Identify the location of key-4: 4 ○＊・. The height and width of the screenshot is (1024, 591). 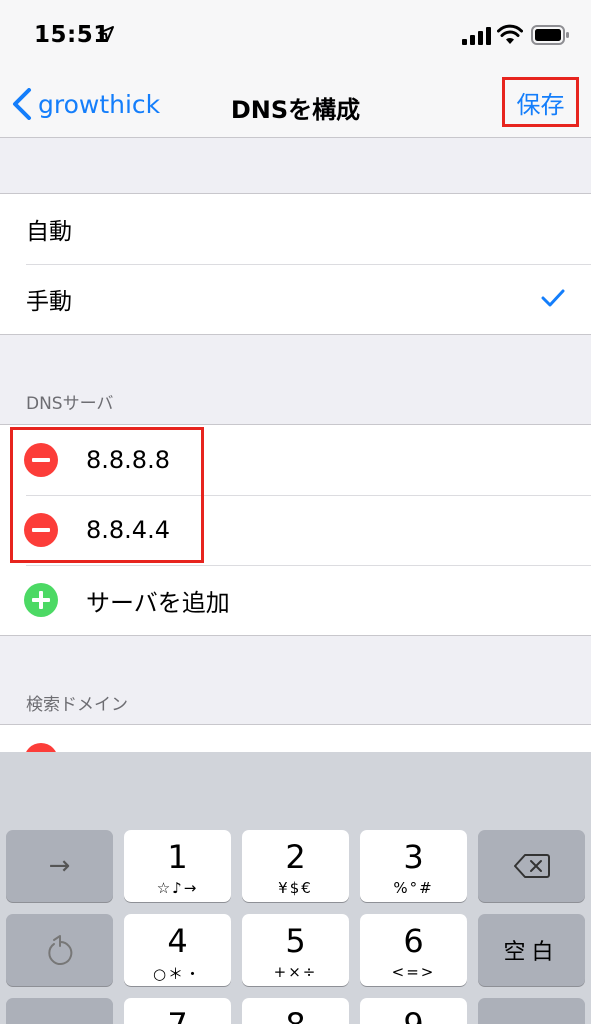
(177, 950).